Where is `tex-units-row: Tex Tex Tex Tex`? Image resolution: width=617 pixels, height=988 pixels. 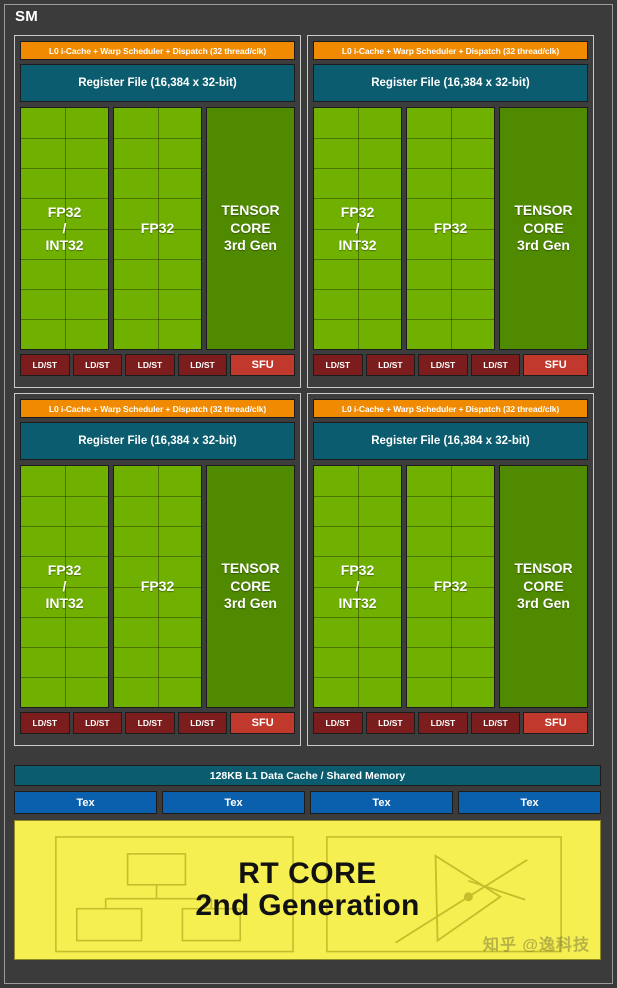
tex-units-row: Tex Tex Tex Tex is located at coordinates (307, 802).